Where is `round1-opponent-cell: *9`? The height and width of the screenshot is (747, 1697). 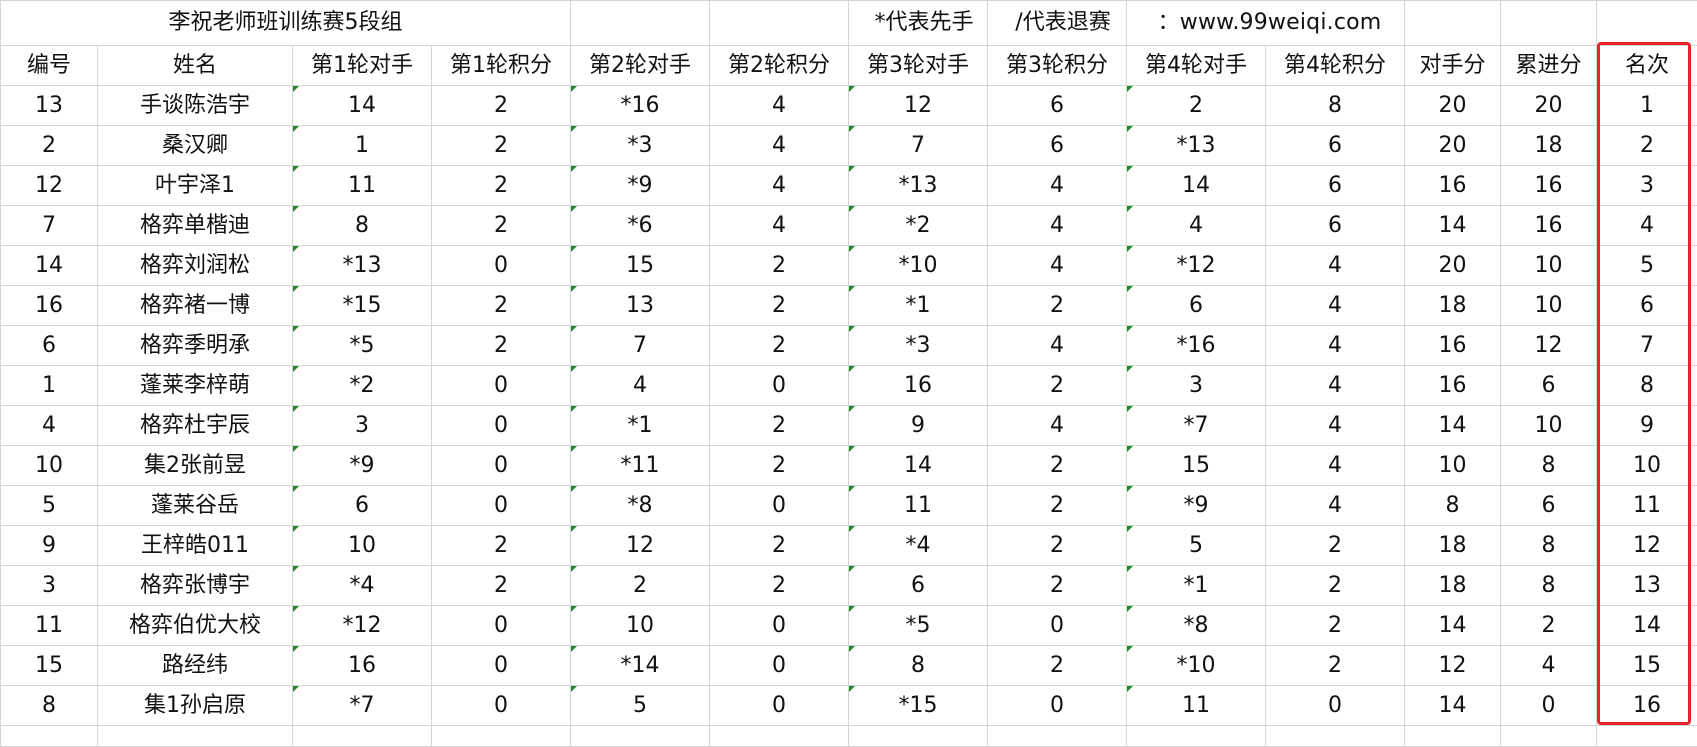 round1-opponent-cell: *9 is located at coordinates (362, 466).